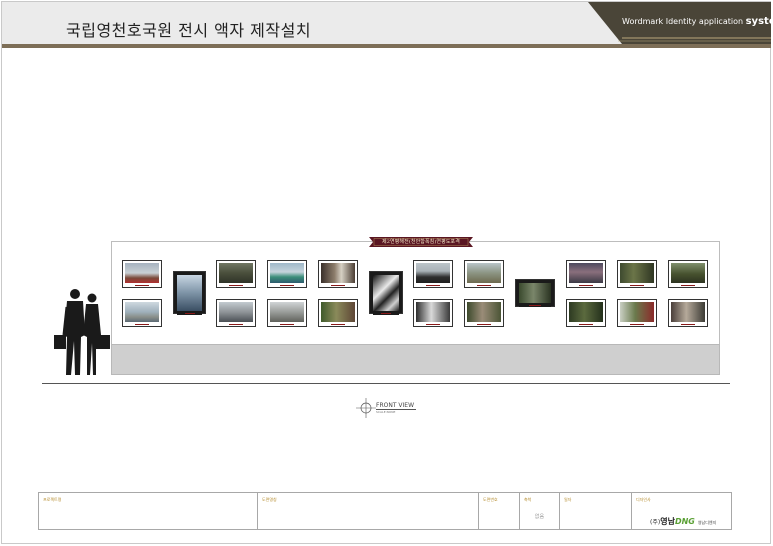 Image resolution: width=773 pixels, height=546 pixels. Describe the element at coordinates (539, 517) in the screenshot. I see `title-block-value: 없음` at that location.